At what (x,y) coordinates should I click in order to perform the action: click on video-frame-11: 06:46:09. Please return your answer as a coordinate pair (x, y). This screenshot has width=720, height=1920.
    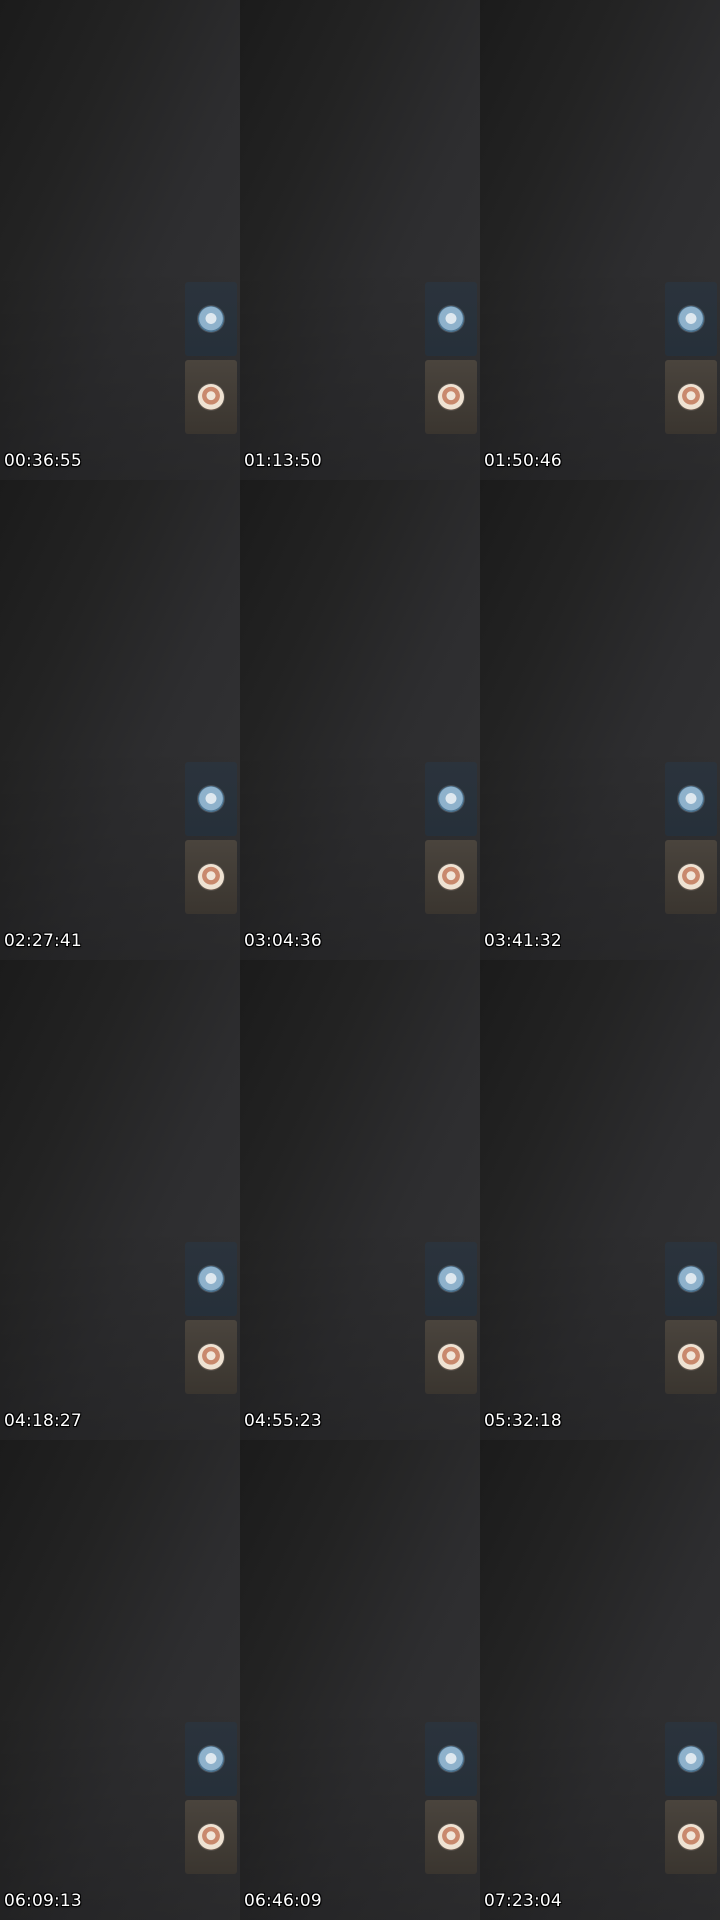
    Looking at the image, I should click on (360, 1680).